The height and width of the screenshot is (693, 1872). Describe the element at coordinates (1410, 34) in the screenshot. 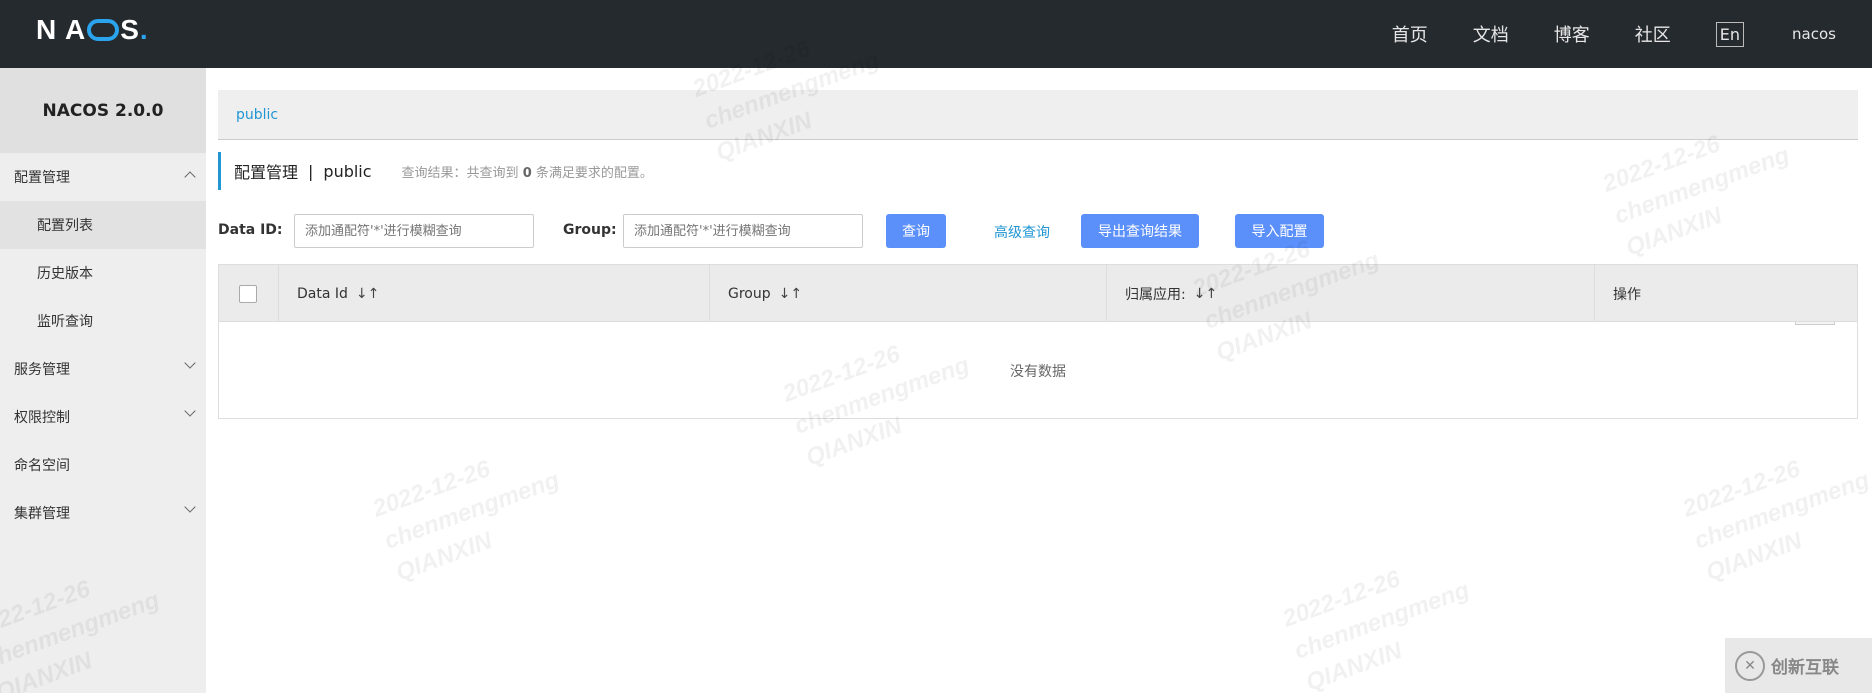

I see `nav-home: 首页` at that location.